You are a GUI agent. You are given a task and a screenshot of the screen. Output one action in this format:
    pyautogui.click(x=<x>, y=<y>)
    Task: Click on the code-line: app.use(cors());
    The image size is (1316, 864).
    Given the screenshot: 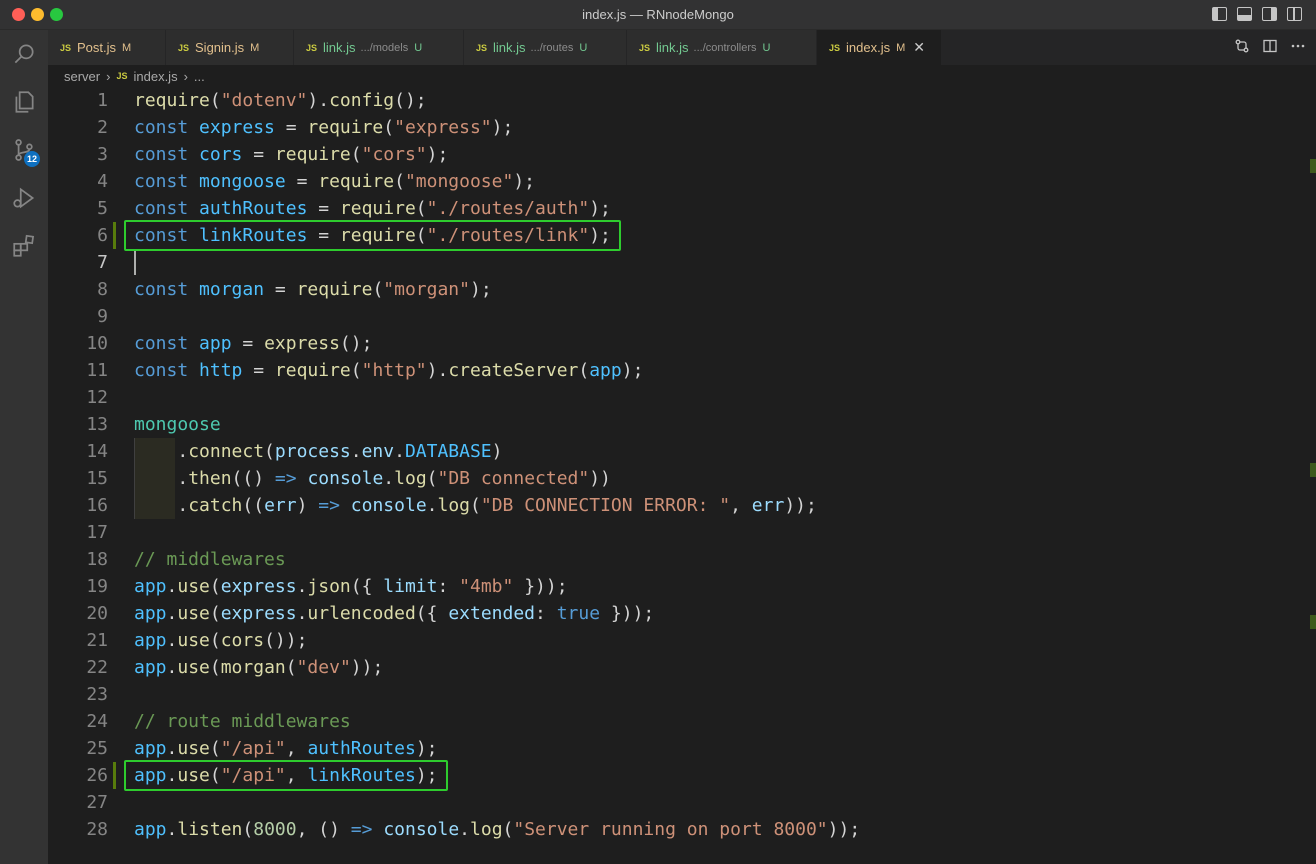 What is the action you would take?
    pyautogui.click(x=220, y=640)
    